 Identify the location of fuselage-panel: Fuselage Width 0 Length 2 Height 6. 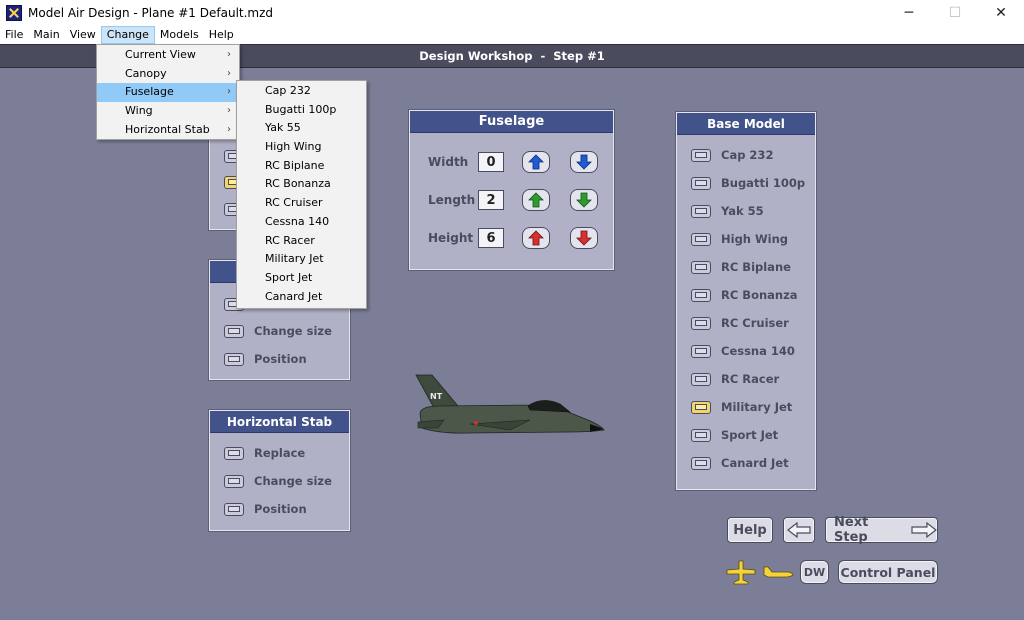
(511, 190).